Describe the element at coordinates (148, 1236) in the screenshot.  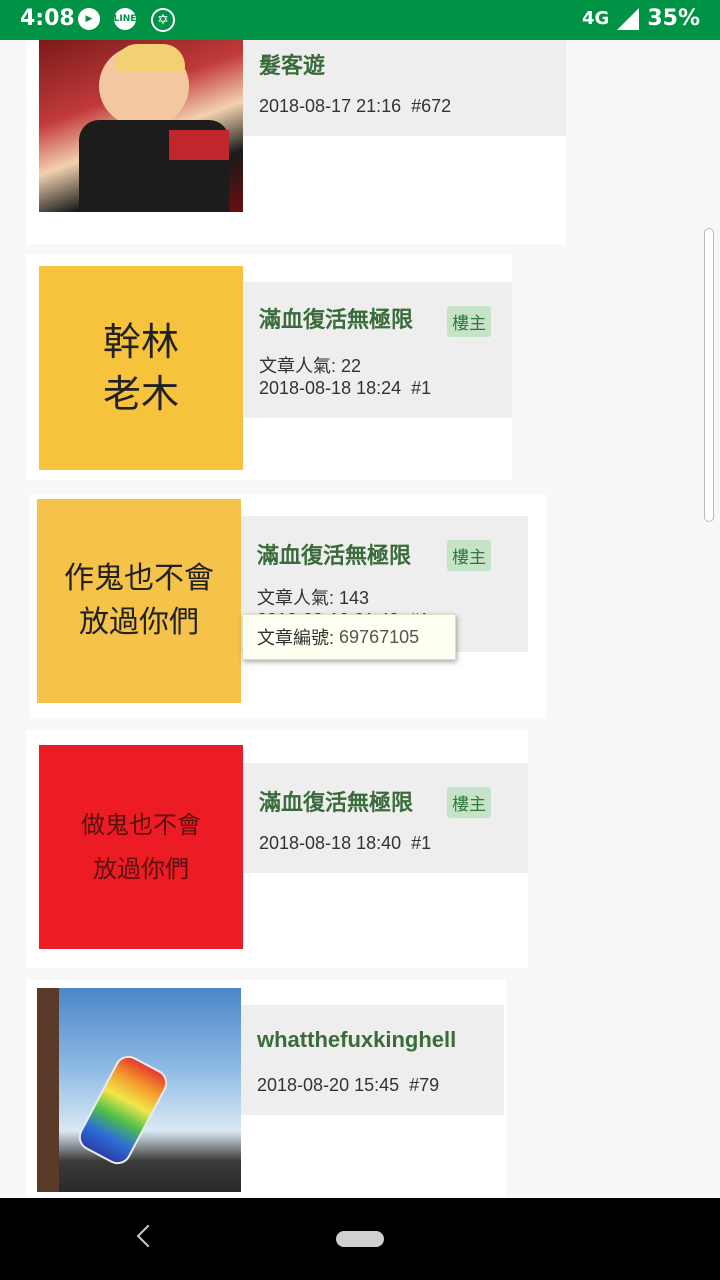
I see `back-icon` at that location.